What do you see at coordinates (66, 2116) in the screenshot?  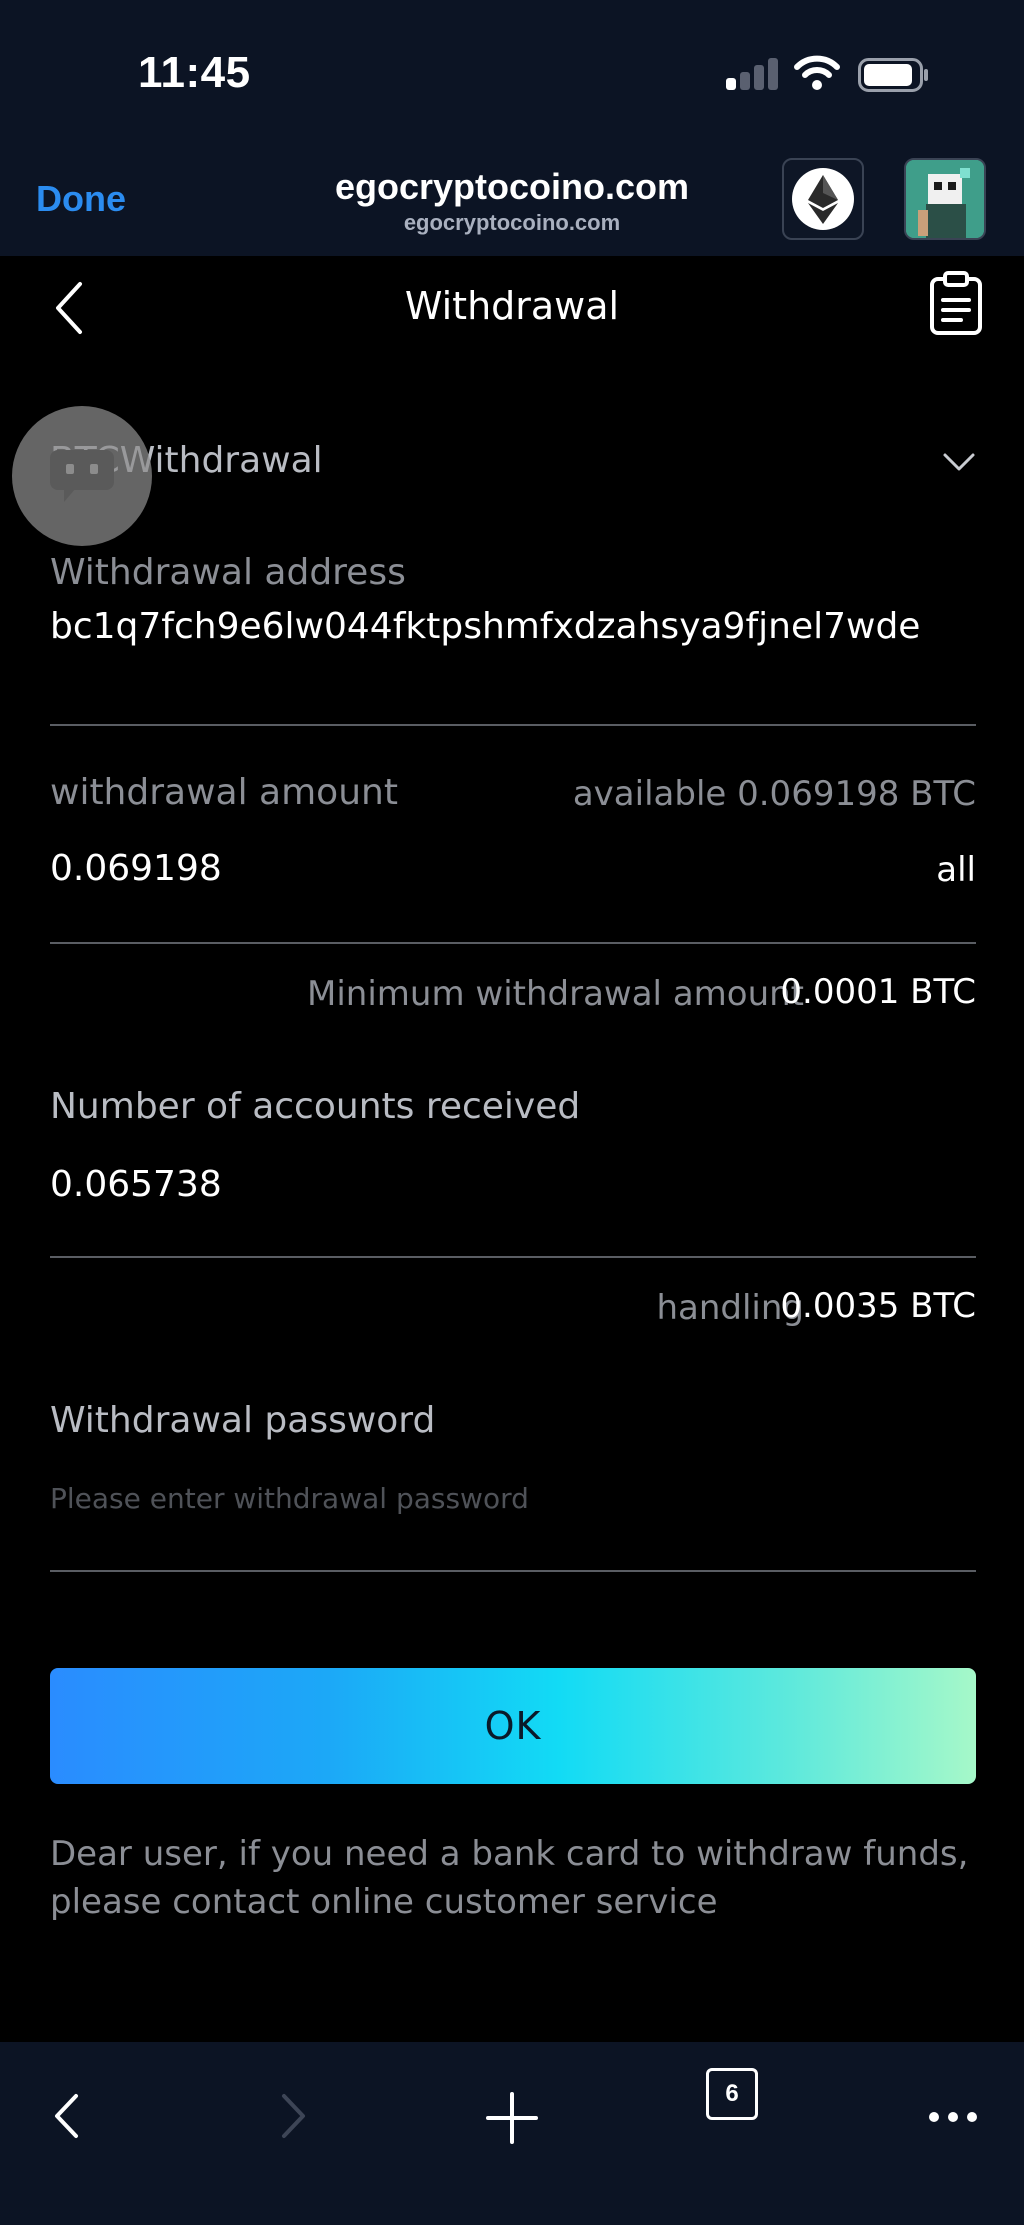 I see `browser-back-icon` at bounding box center [66, 2116].